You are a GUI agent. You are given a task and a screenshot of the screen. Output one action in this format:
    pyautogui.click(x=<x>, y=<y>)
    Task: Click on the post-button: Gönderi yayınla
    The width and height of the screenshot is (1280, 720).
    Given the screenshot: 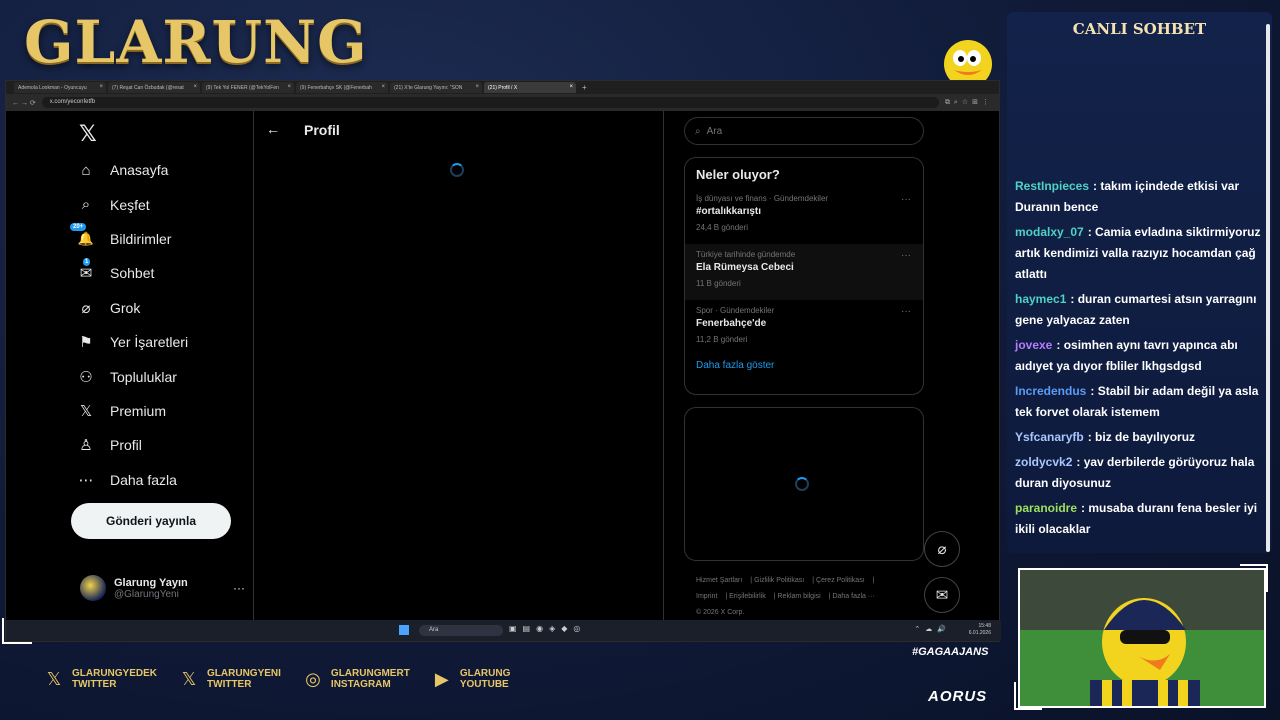 What is the action you would take?
    pyautogui.click(x=151, y=521)
    